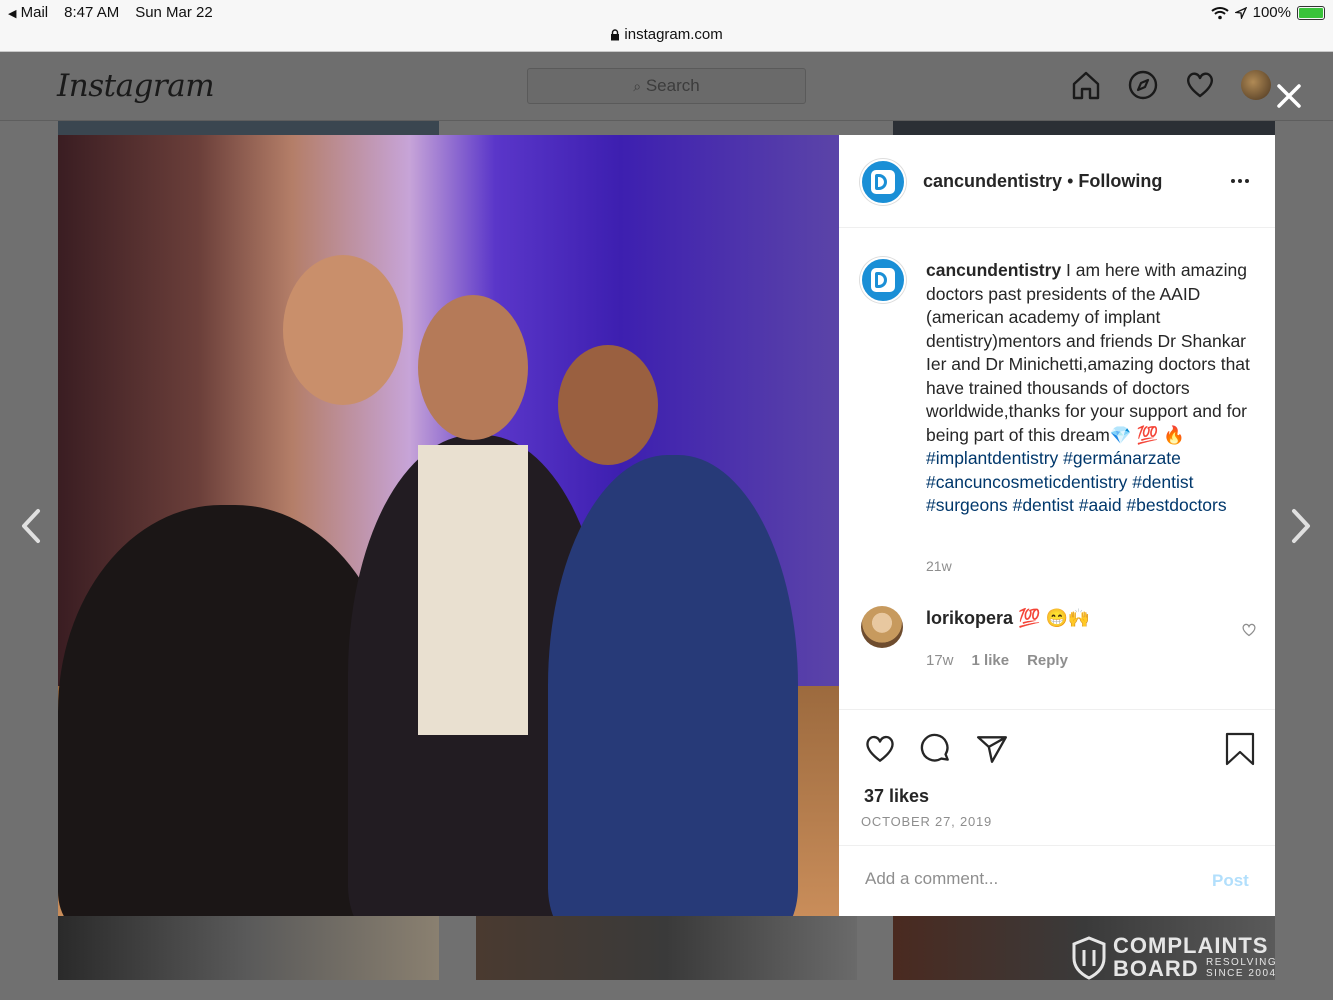  What do you see at coordinates (1120, 181) in the screenshot?
I see `following-button: Following` at bounding box center [1120, 181].